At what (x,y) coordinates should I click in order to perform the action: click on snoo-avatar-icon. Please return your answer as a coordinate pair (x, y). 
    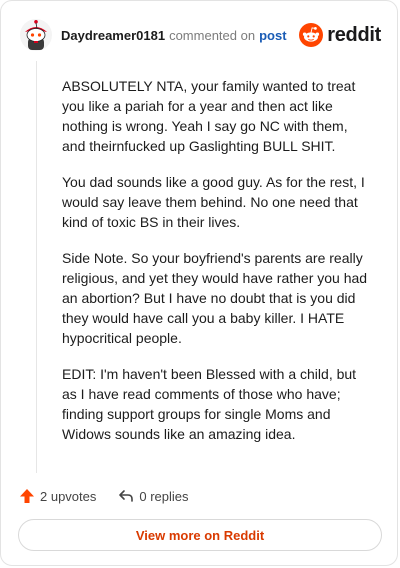
    Looking at the image, I should click on (36, 35).